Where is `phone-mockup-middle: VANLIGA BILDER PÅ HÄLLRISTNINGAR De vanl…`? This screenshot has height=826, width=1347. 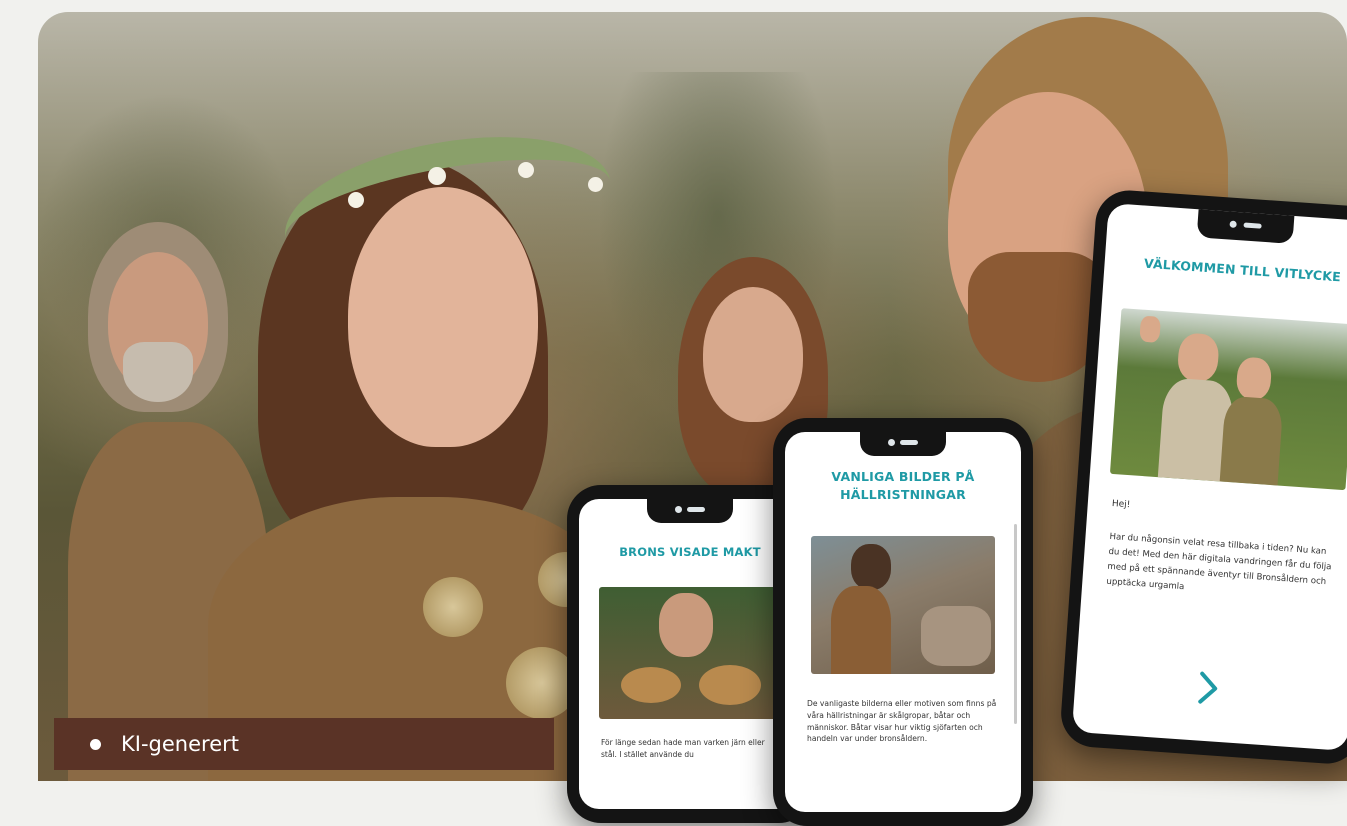
phone-mockup-middle: VANLIGA BILDER PÅ HÄLLRISTNINGAR De vanl… is located at coordinates (903, 622).